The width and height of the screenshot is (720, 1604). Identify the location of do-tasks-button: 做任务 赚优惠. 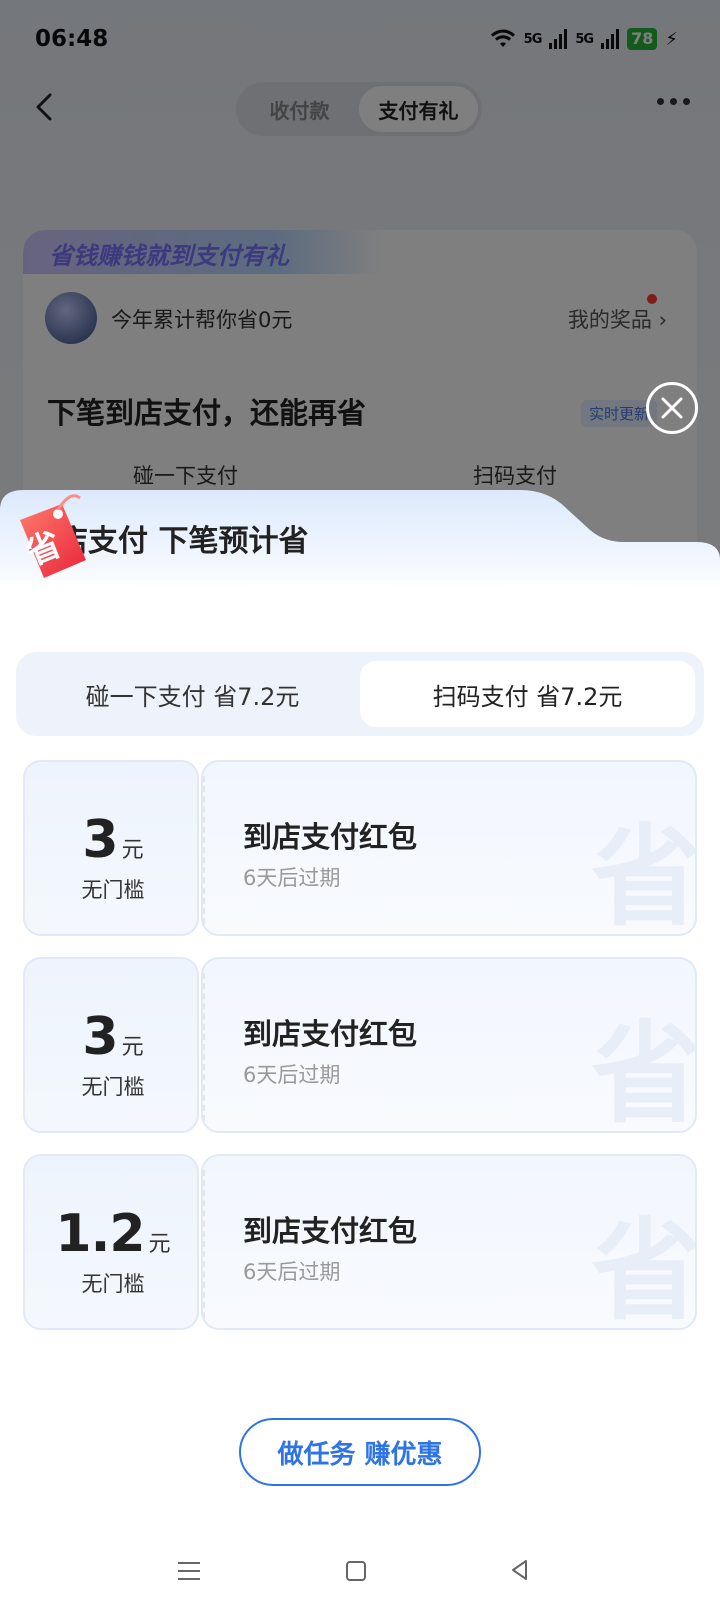
(360, 1452).